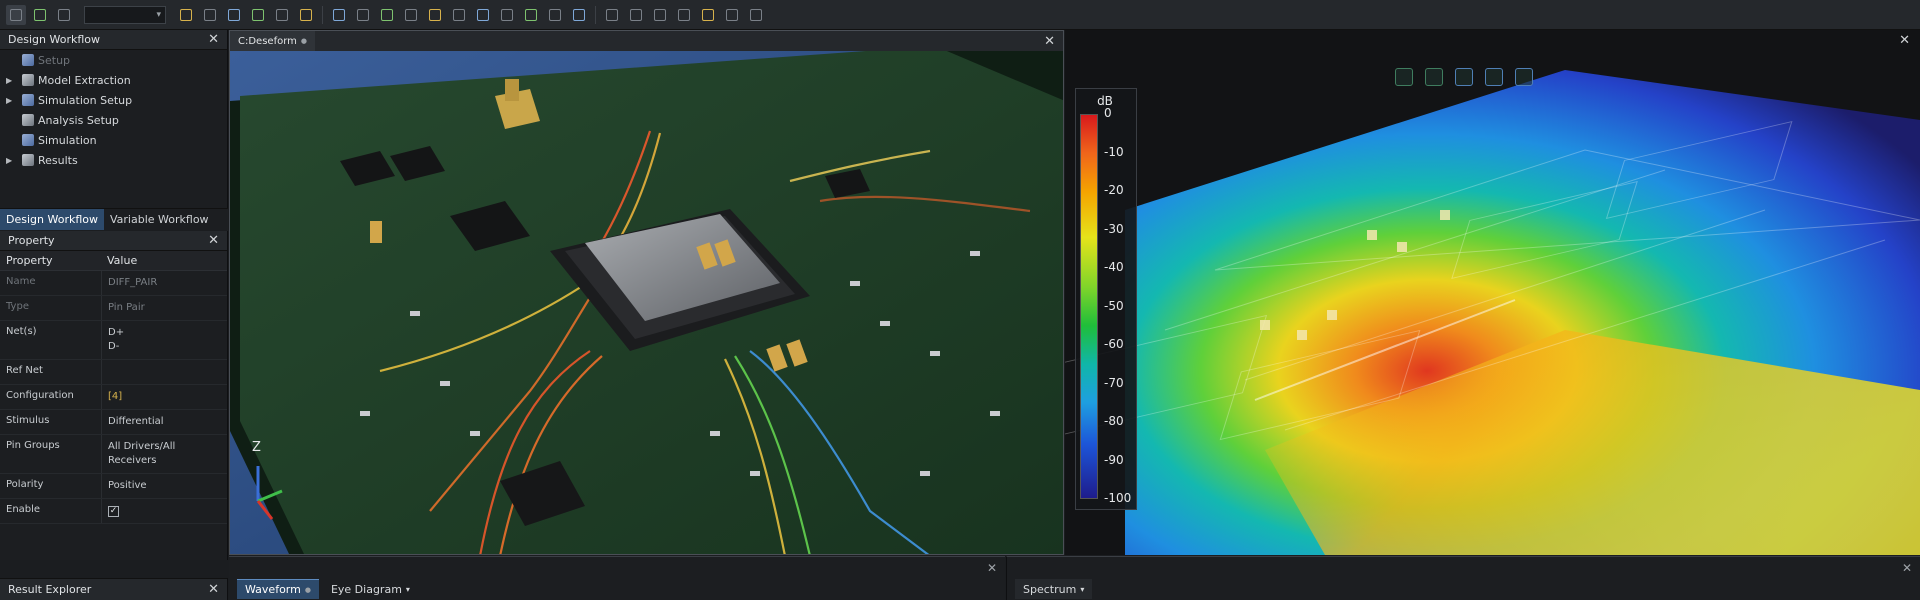  I want to click on property-row: Pin Groups All Drivers/All Receivers, so click(113, 454).